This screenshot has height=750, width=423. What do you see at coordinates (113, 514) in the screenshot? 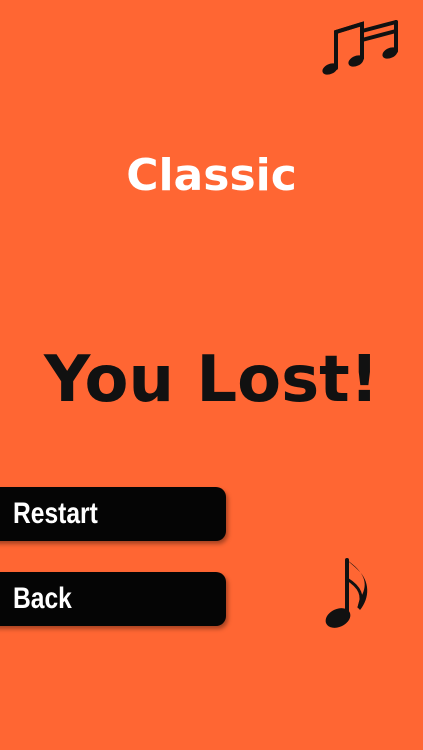
I see `restart-button: Restart` at bounding box center [113, 514].